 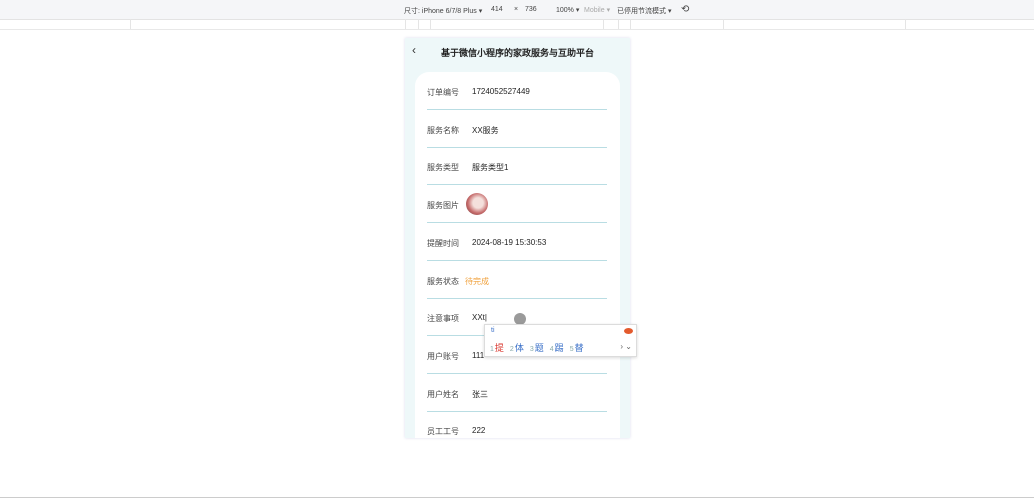 I want to click on field-label: 服务图片, so click(x=443, y=206).